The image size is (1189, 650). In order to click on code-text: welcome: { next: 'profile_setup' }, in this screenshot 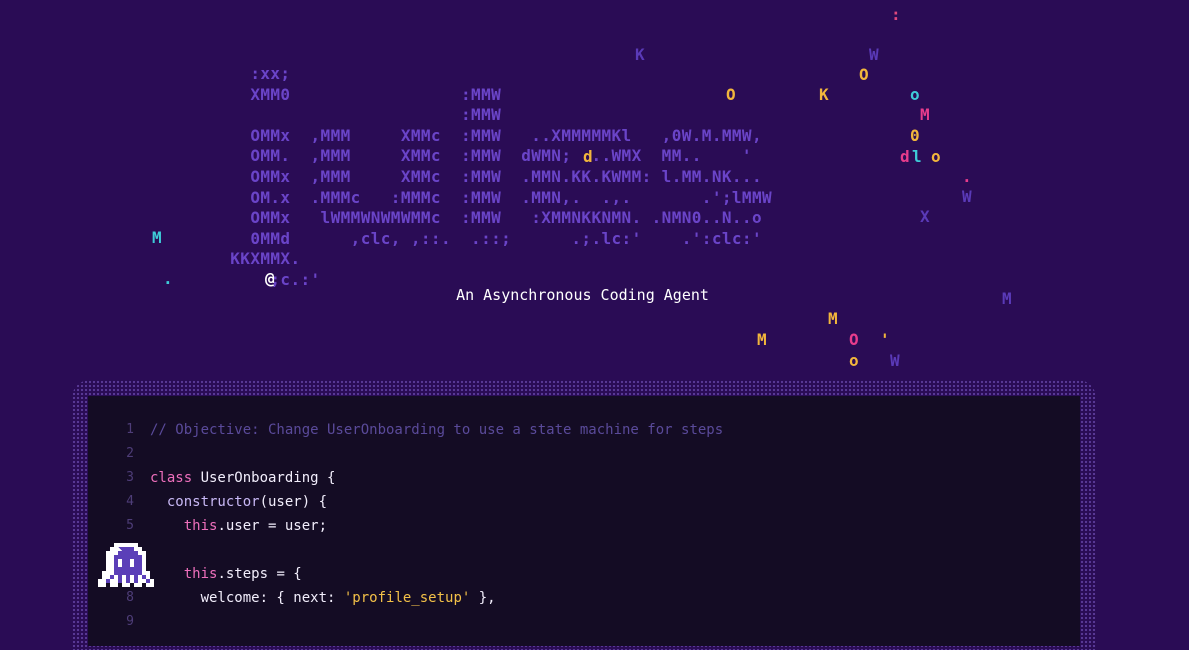, I will do `click(323, 598)`.